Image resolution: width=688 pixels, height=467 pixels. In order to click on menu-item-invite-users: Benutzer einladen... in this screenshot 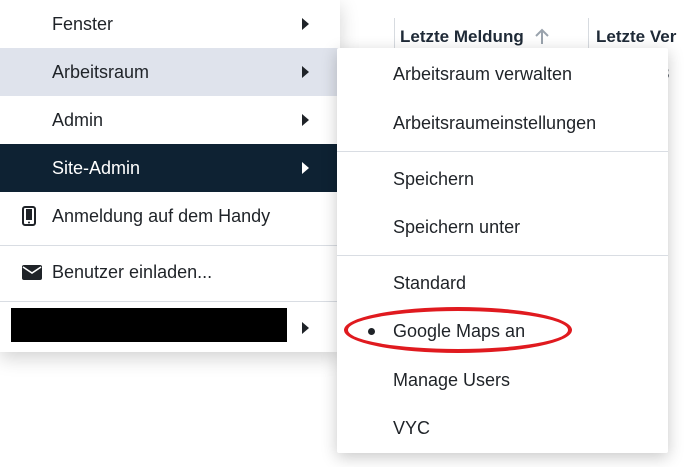, I will do `click(170, 272)`.